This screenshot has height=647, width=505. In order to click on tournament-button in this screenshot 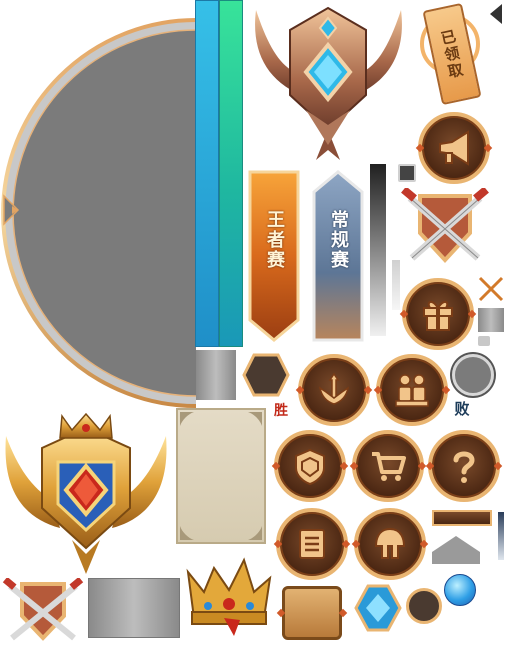, I will do `click(334, 390)`.